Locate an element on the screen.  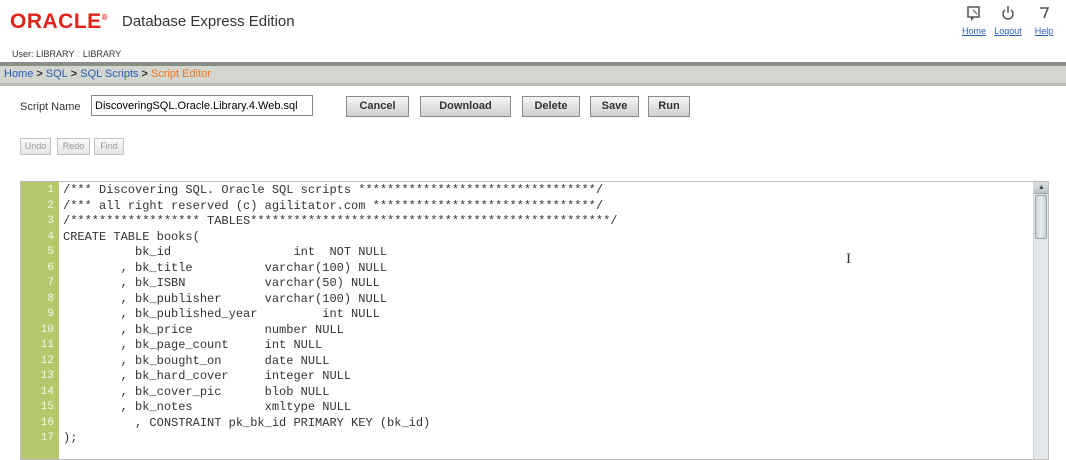
code-line: 10 , bk_price number NULL is located at coordinates (527, 331).